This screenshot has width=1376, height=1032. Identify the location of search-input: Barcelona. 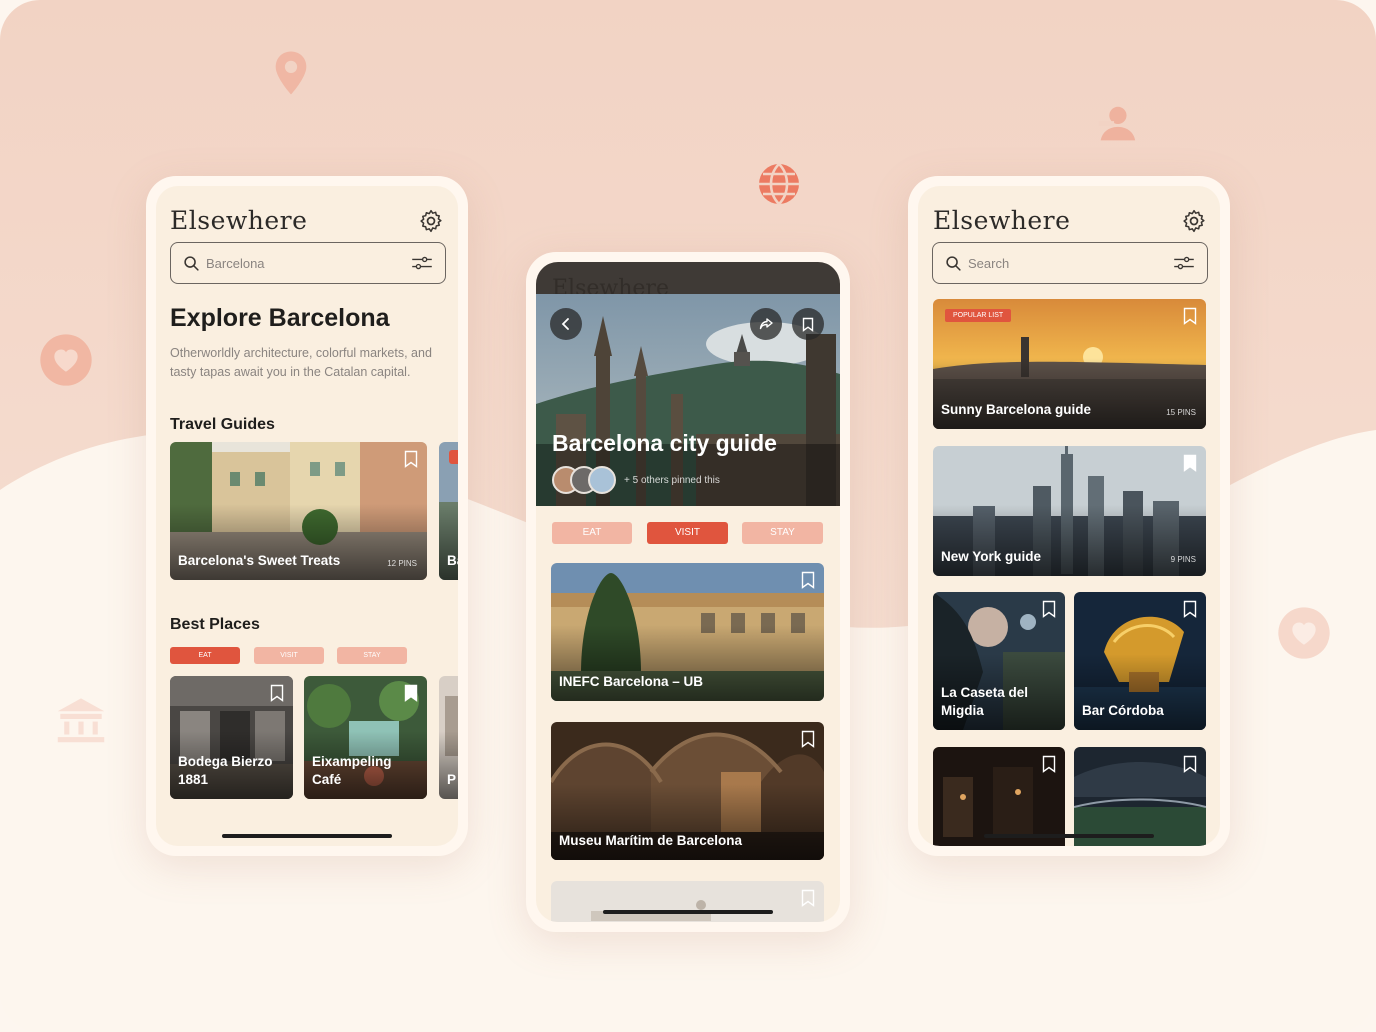
(308, 263).